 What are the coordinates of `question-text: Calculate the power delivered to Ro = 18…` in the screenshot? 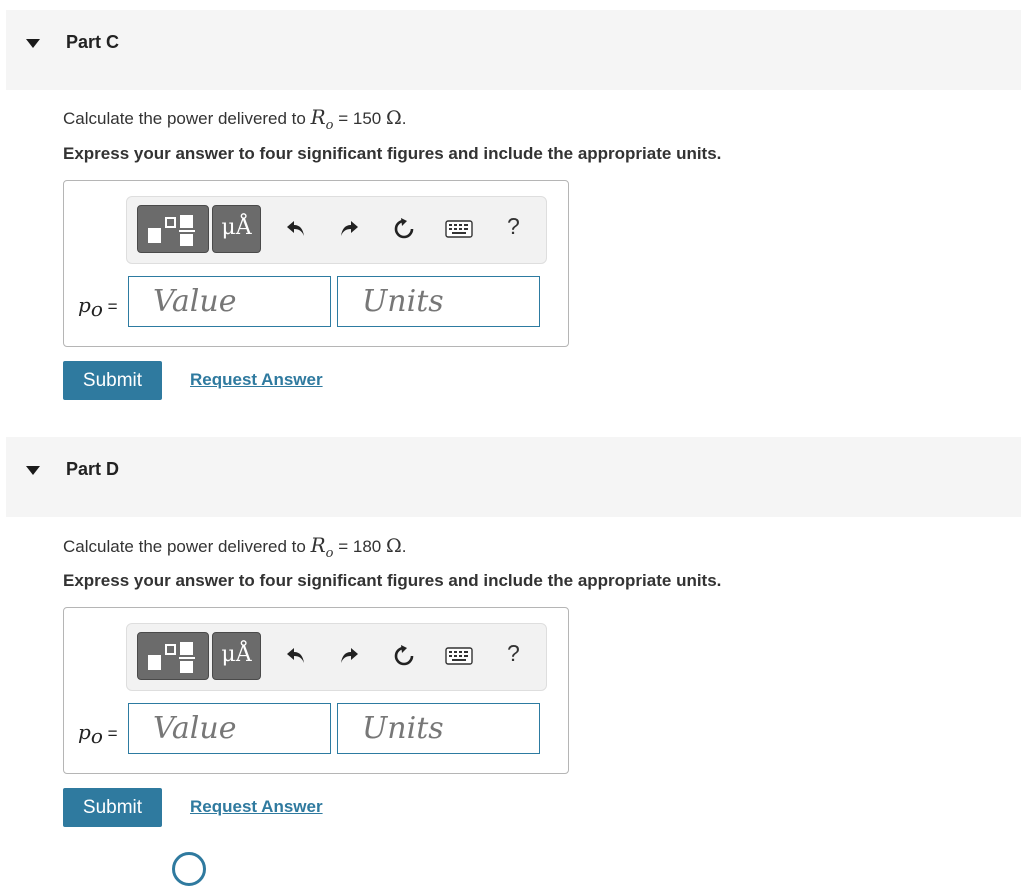 It's located at (234, 547).